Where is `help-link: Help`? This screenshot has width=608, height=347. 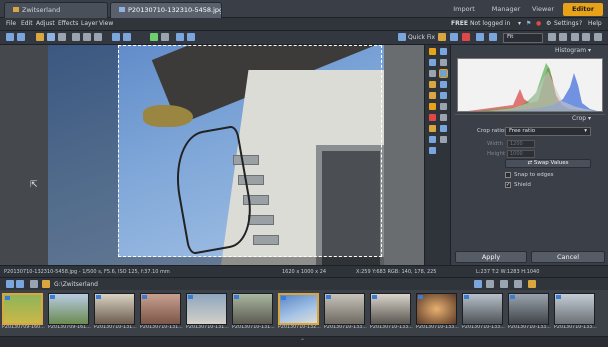
help-link: Help is located at coordinates (595, 23).